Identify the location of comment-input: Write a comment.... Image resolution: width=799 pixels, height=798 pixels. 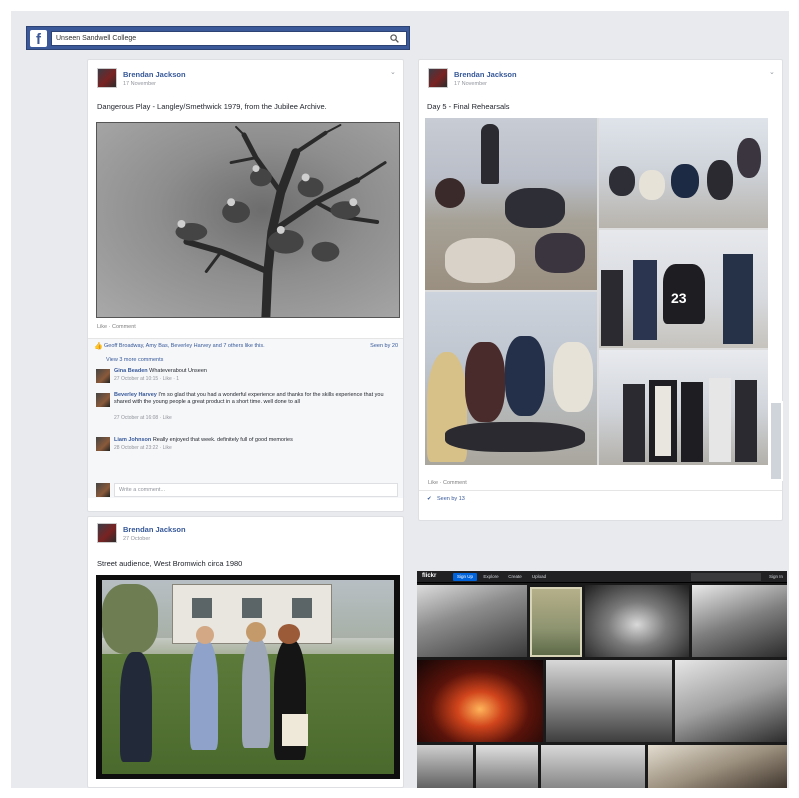
(256, 490).